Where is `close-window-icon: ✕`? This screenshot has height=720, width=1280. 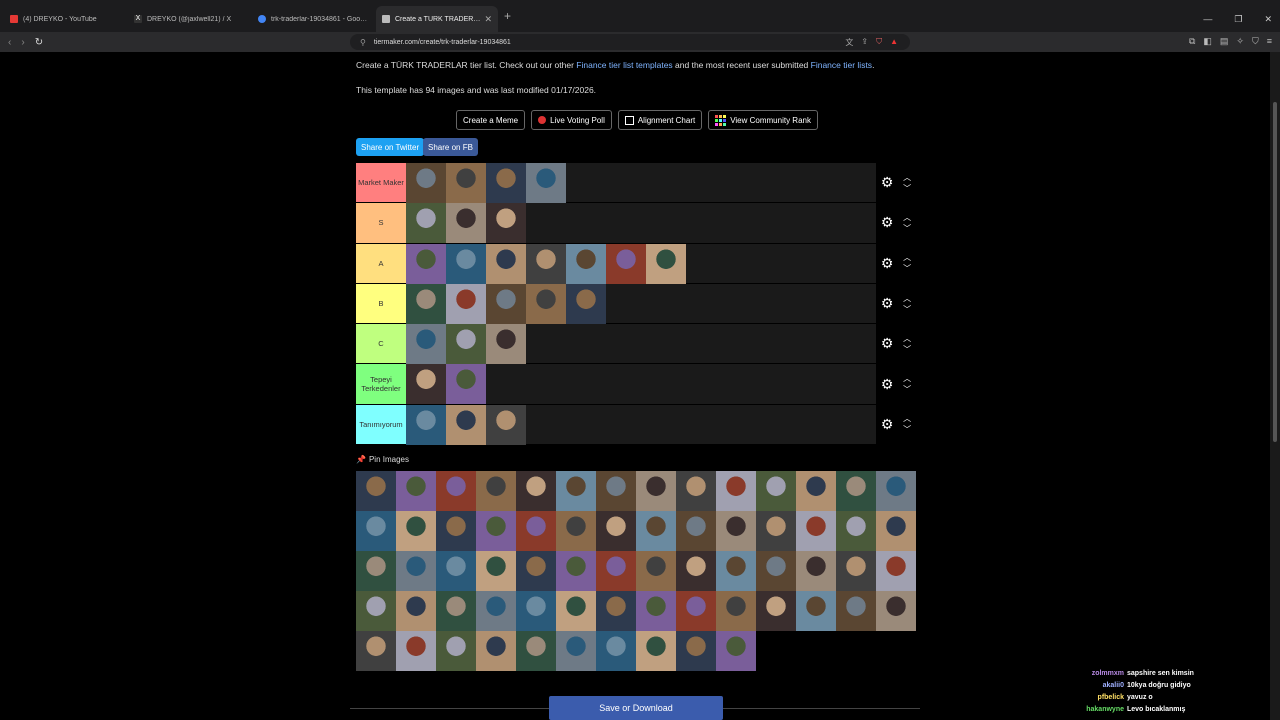 close-window-icon: ✕ is located at coordinates (1268, 19).